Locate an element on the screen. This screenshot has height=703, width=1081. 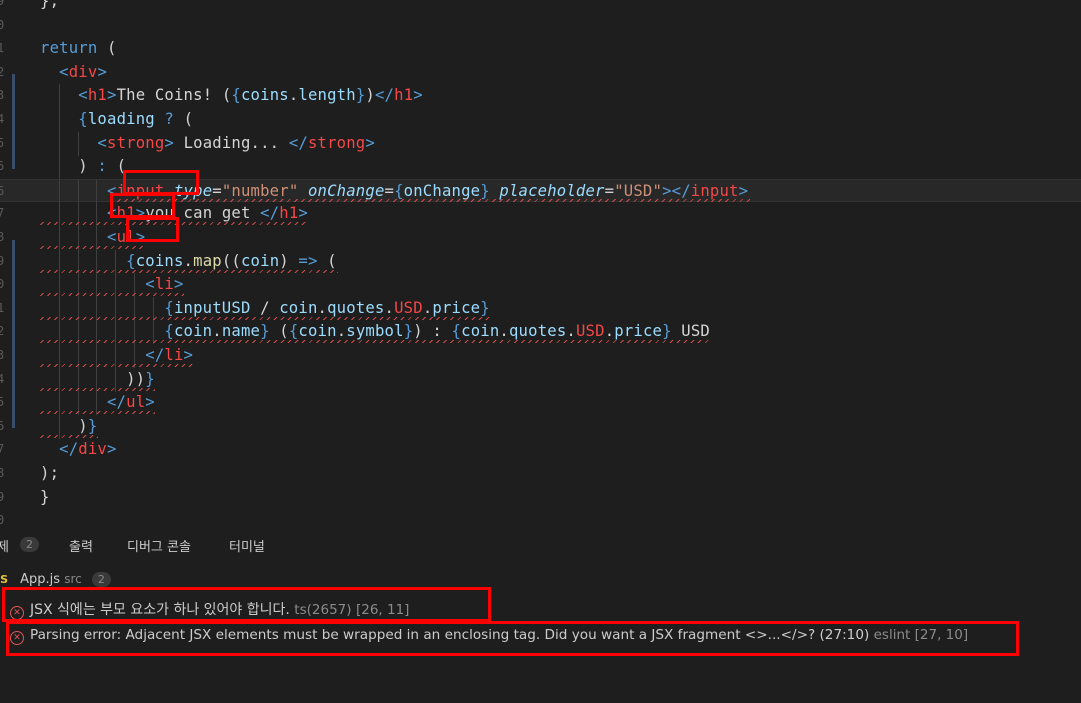
code-token: ul is located at coordinates (136, 402).